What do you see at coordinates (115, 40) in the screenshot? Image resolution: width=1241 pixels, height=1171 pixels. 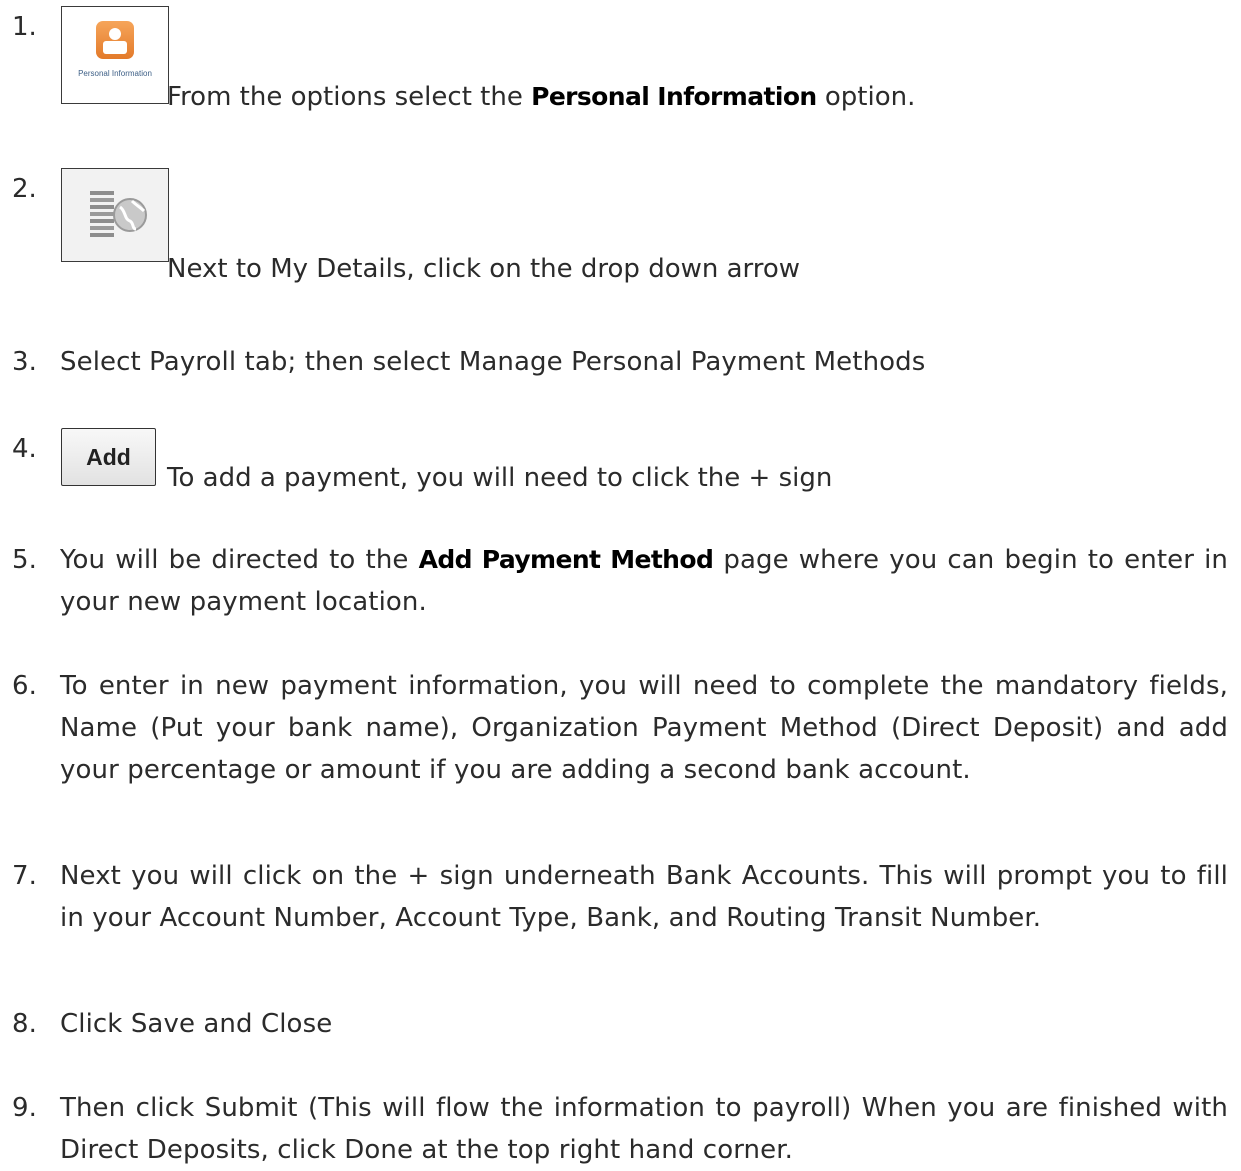 I see `person-card-icon` at bounding box center [115, 40].